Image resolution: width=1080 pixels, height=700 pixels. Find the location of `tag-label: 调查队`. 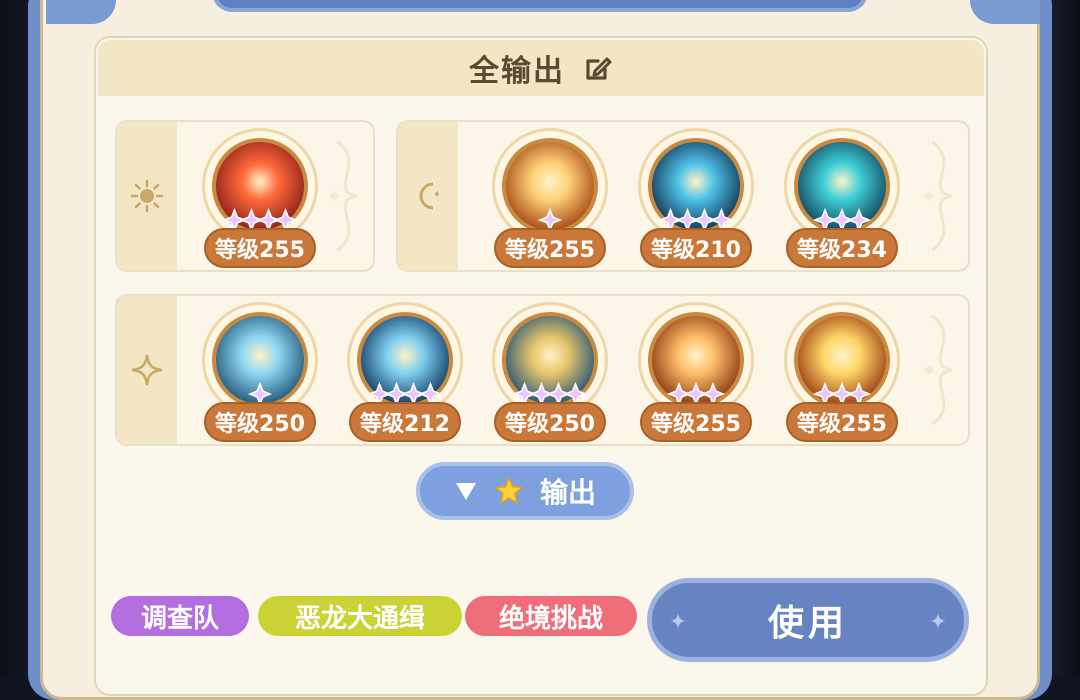

tag-label: 调查队 is located at coordinates (179, 618).